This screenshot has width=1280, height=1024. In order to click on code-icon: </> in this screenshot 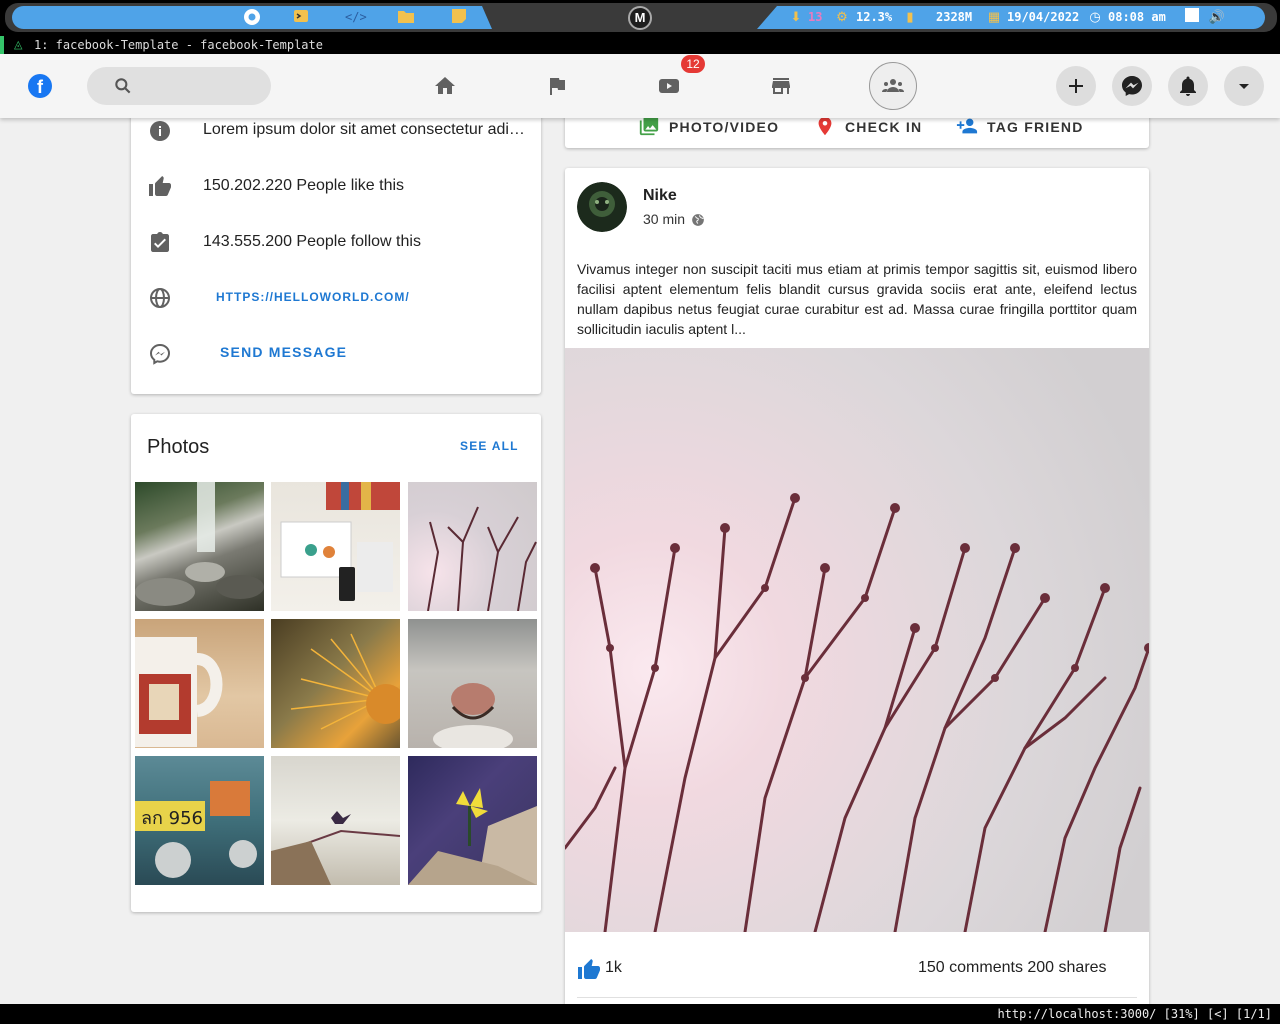, I will do `click(356, 17)`.